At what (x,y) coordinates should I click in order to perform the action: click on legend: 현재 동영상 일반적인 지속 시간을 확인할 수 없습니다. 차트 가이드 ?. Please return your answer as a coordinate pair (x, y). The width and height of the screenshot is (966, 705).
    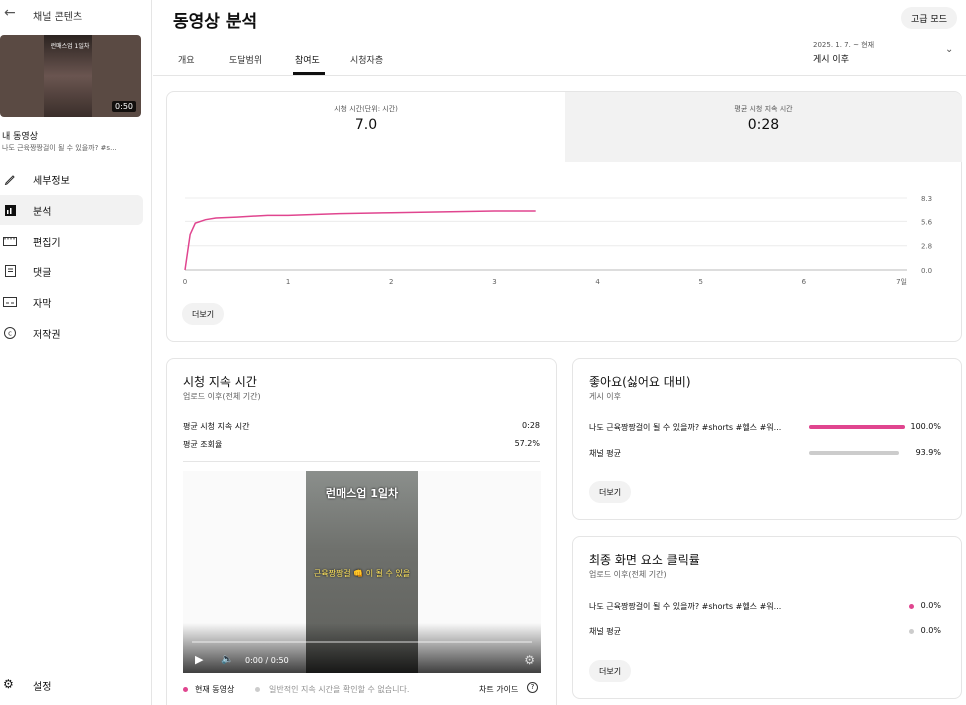
    Looking at the image, I should click on (363, 689).